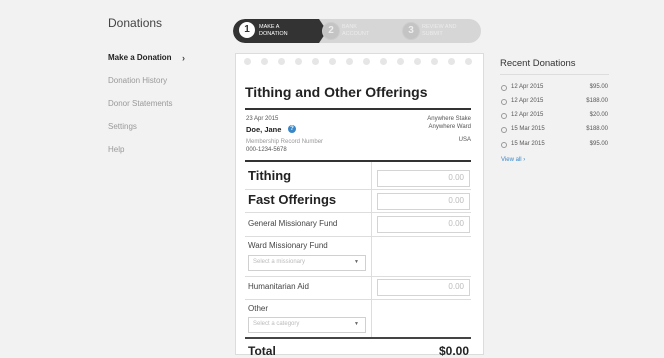 The height and width of the screenshot is (358, 664). Describe the element at coordinates (349, 27) in the screenshot. I see `step-label: BANK` at that location.